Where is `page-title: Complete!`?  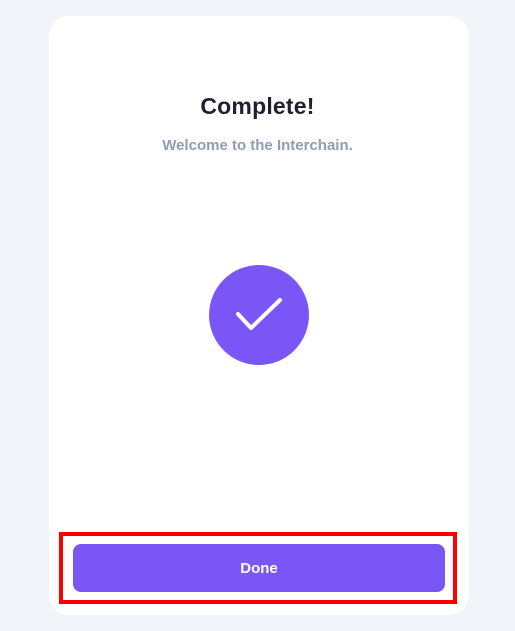 page-title: Complete! is located at coordinates (257, 106).